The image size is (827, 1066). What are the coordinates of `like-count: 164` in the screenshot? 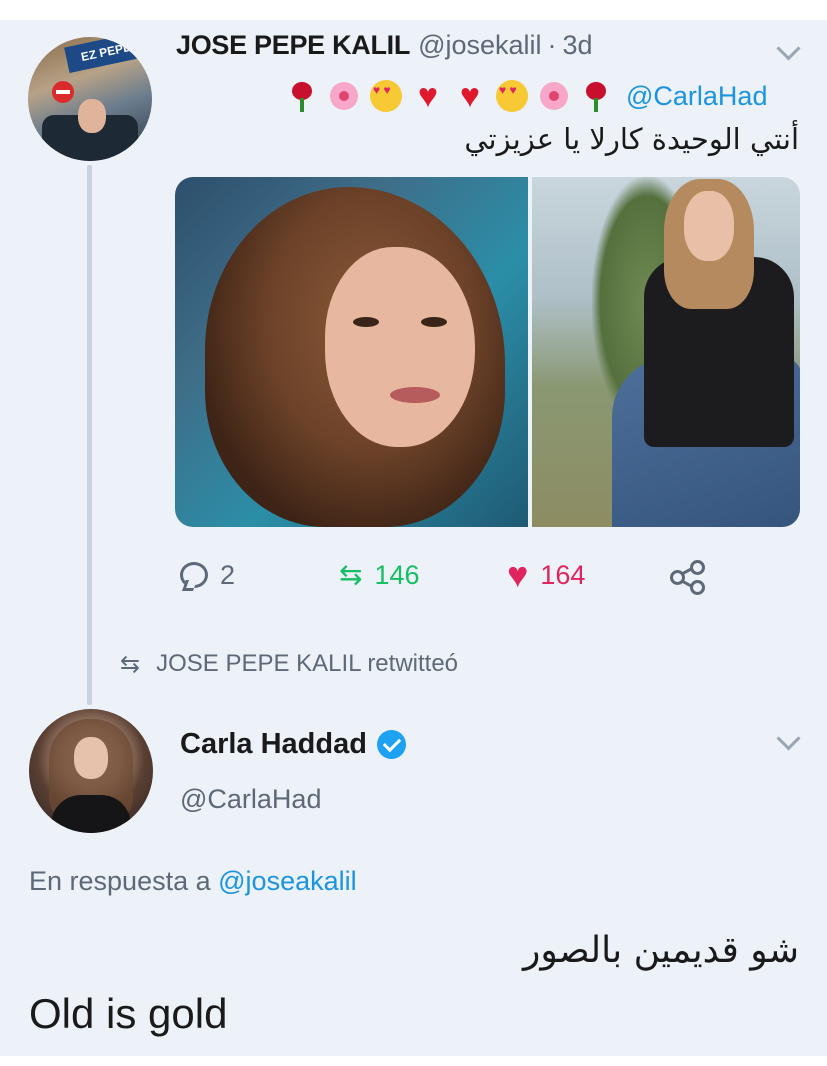 It's located at (563, 574).